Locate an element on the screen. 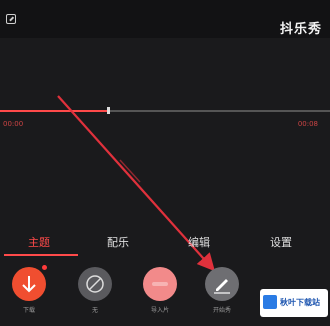  watermark-text: 秋叶下载站 is located at coordinates (300, 302).